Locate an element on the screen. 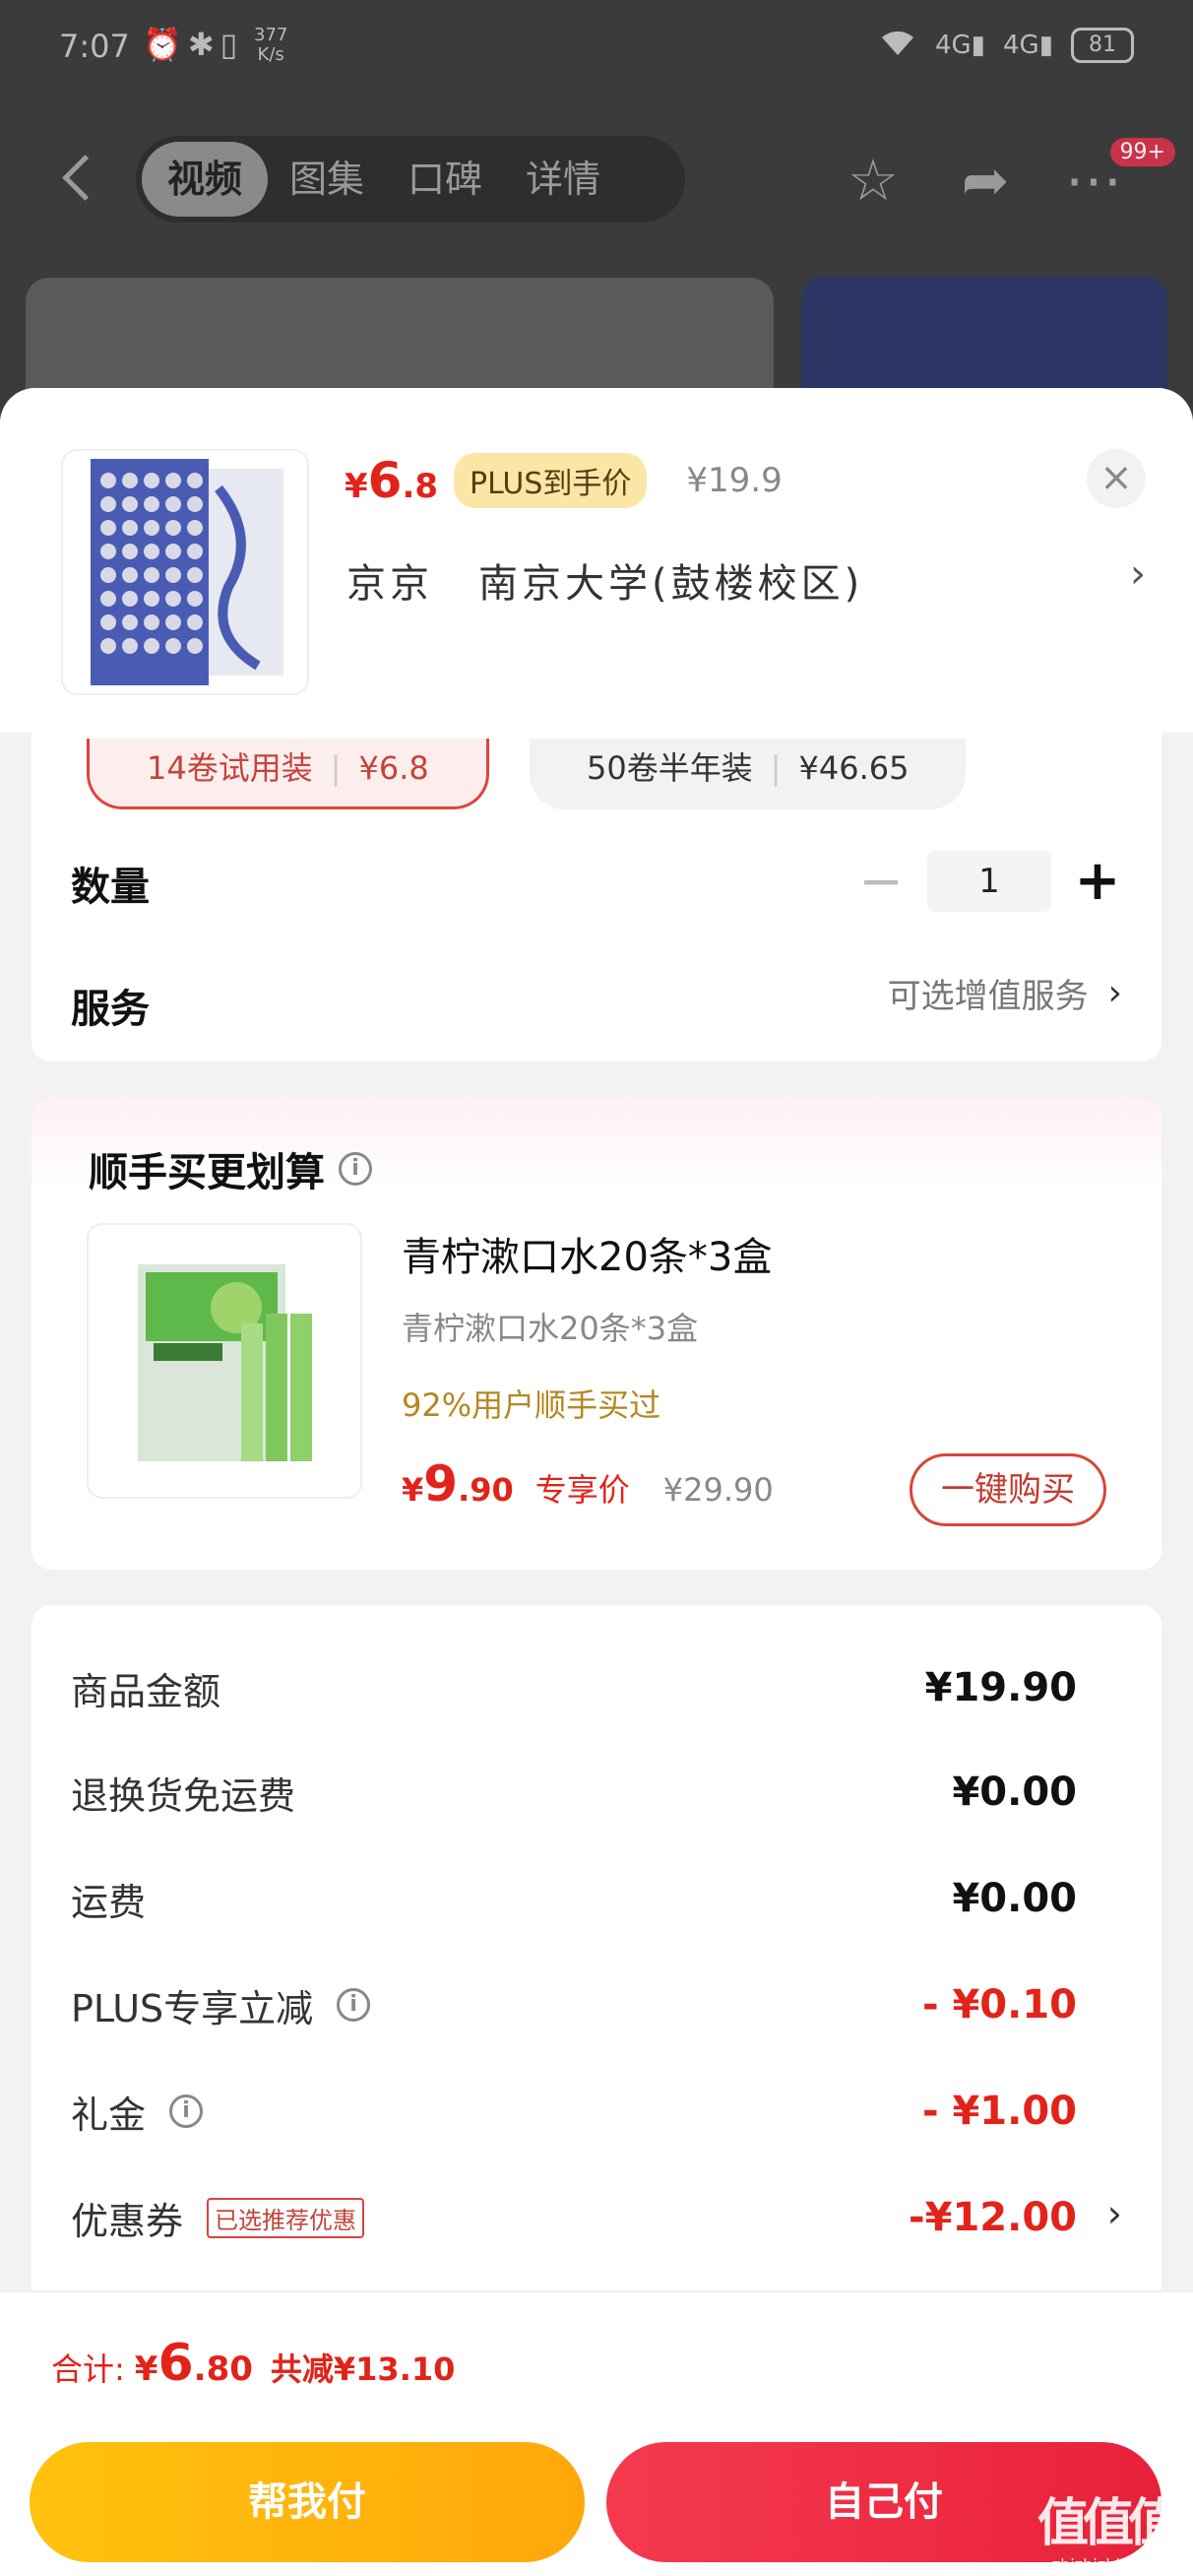 The height and width of the screenshot is (2576, 1193). plus-price-tag: PLUS到手价 is located at coordinates (551, 480).